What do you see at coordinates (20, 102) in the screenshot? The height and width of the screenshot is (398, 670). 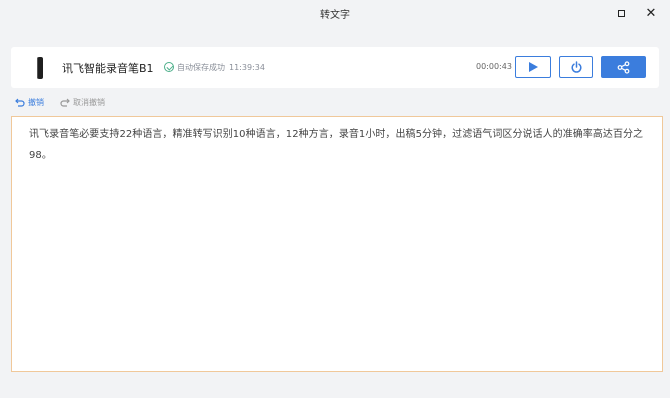 I see `undo-icon` at bounding box center [20, 102].